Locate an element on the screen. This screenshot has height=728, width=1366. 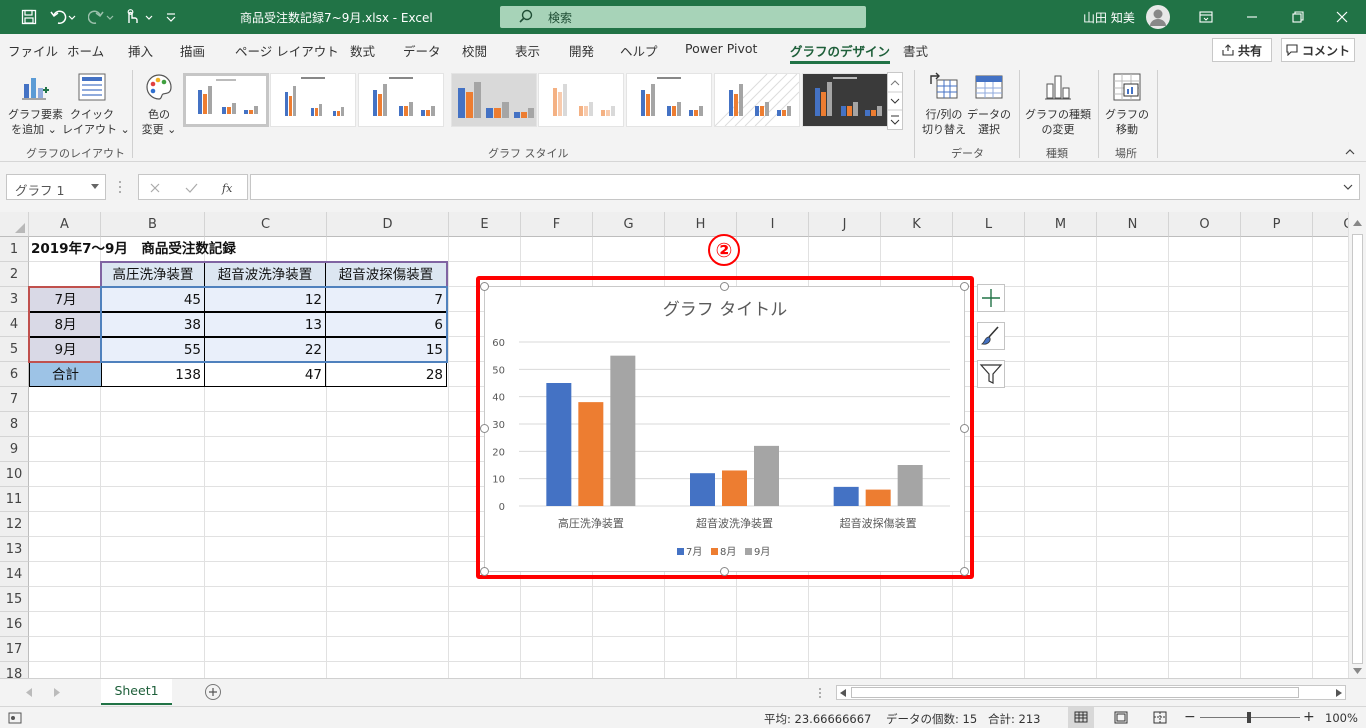
total-cell: 28 is located at coordinates (386, 374).